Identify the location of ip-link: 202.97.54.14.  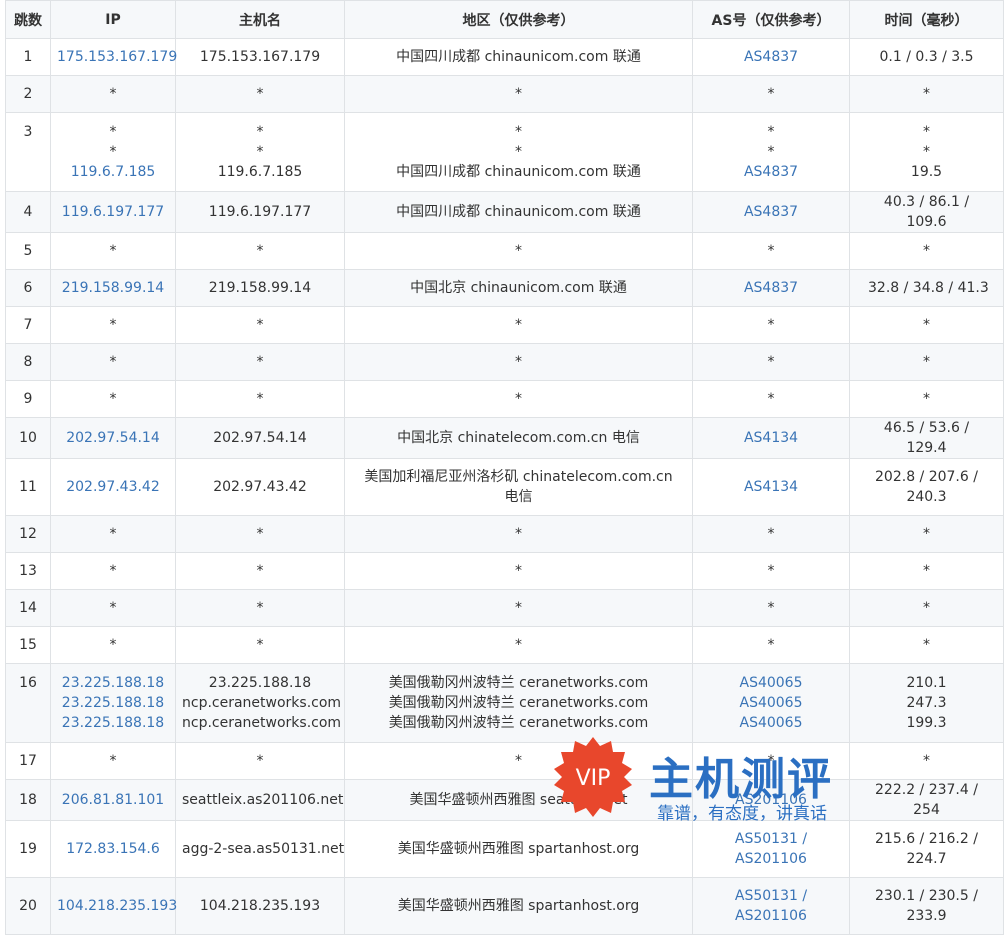
(113, 438).